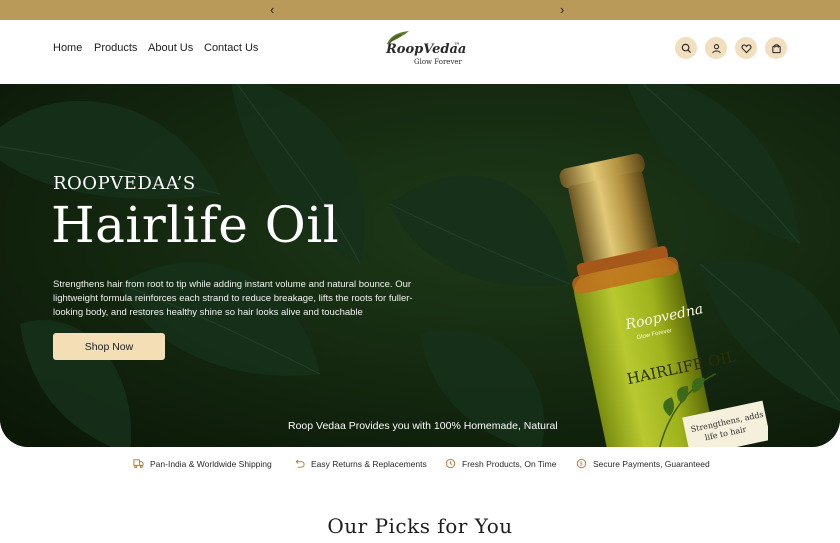 This screenshot has height=543, width=840. I want to click on feature-secure-label: Secure Payments, Guaranteed, so click(651, 463).